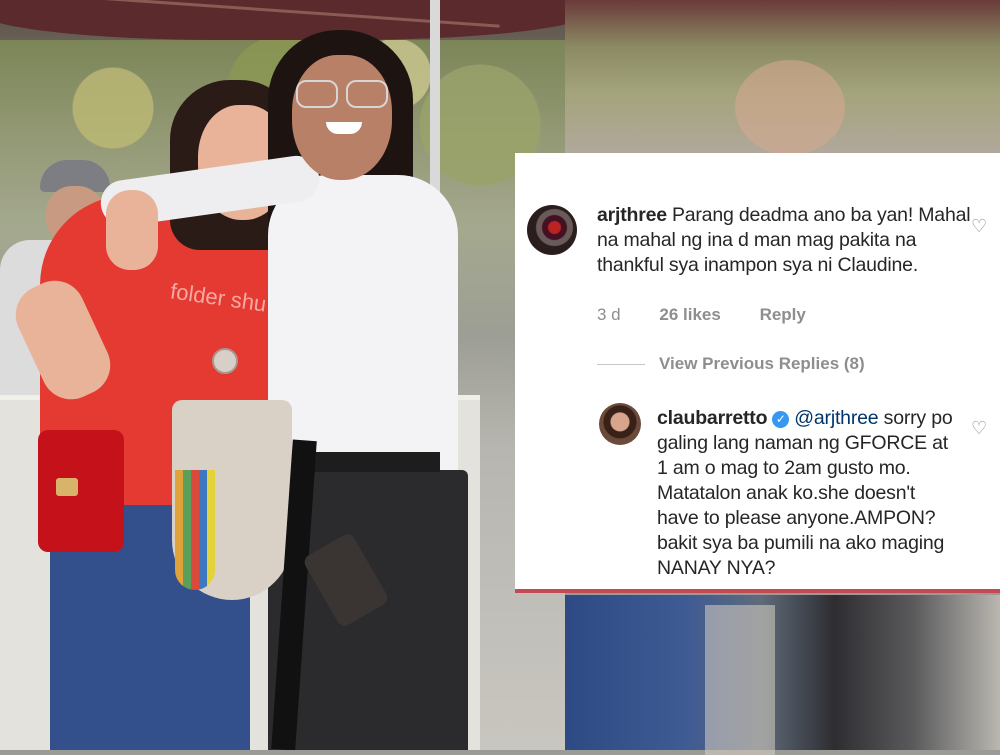  I want to click on verified-badge-icon: ✓, so click(781, 419).